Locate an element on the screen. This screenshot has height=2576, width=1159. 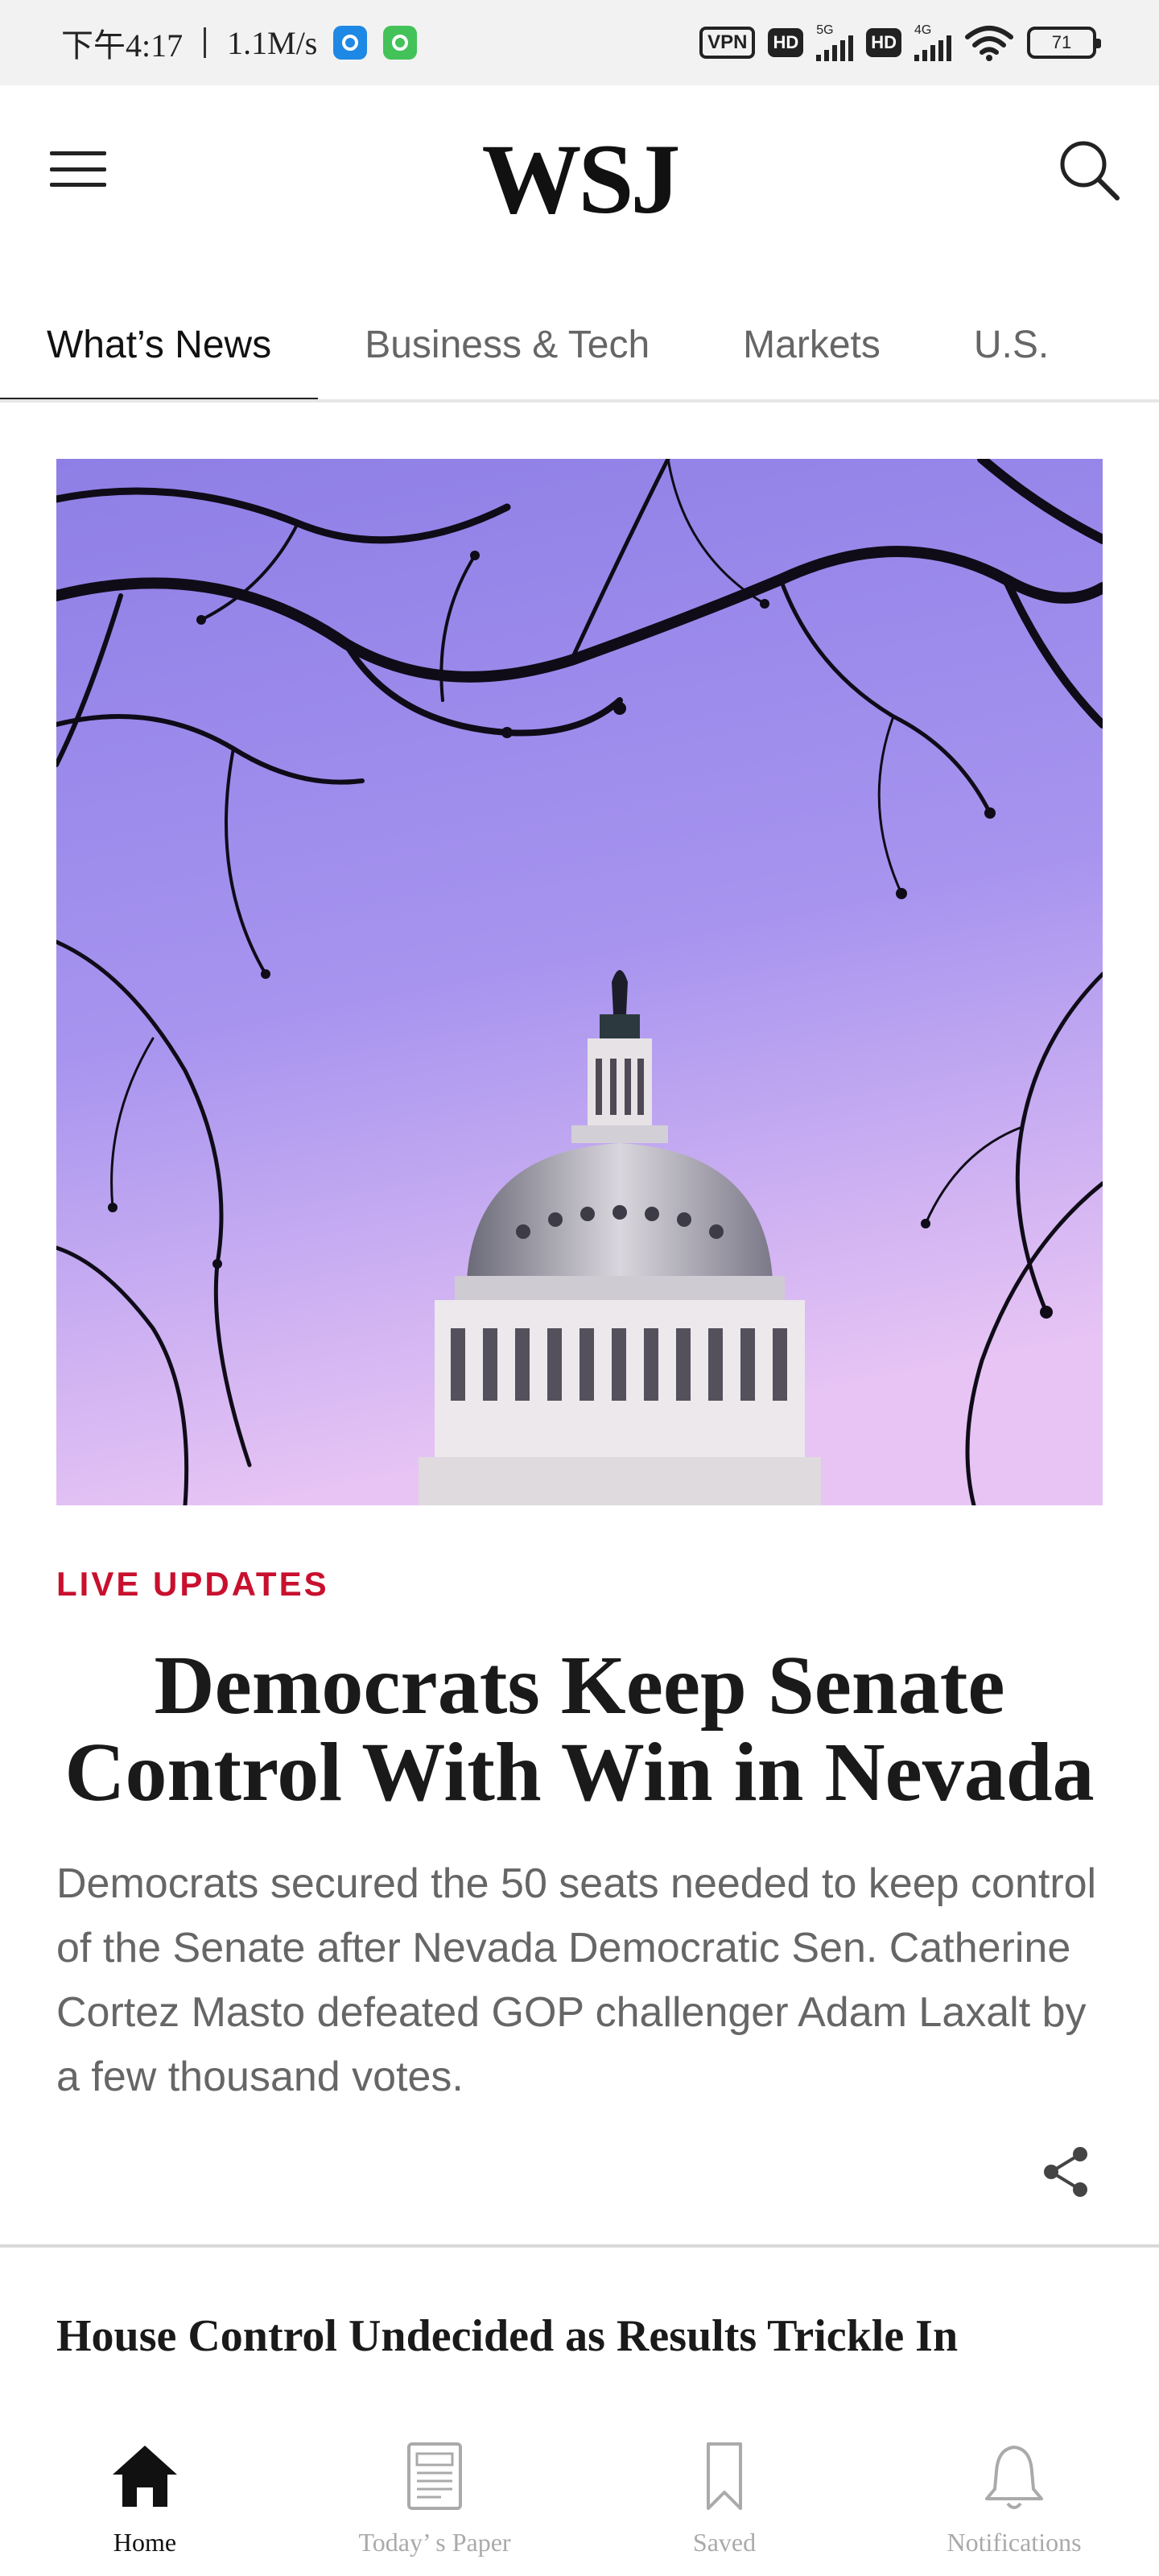
app-header: WSJ is located at coordinates (579, 165).